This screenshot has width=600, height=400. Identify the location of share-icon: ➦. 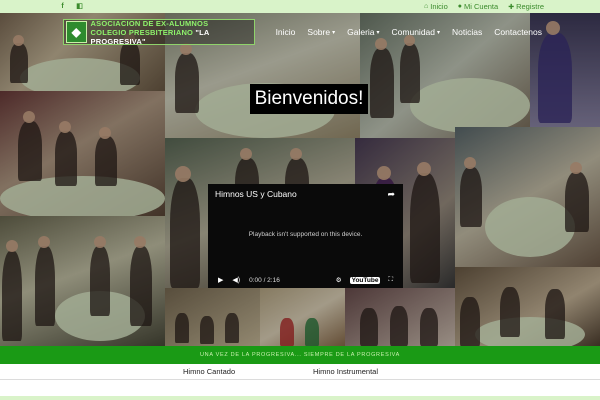
(391, 194).